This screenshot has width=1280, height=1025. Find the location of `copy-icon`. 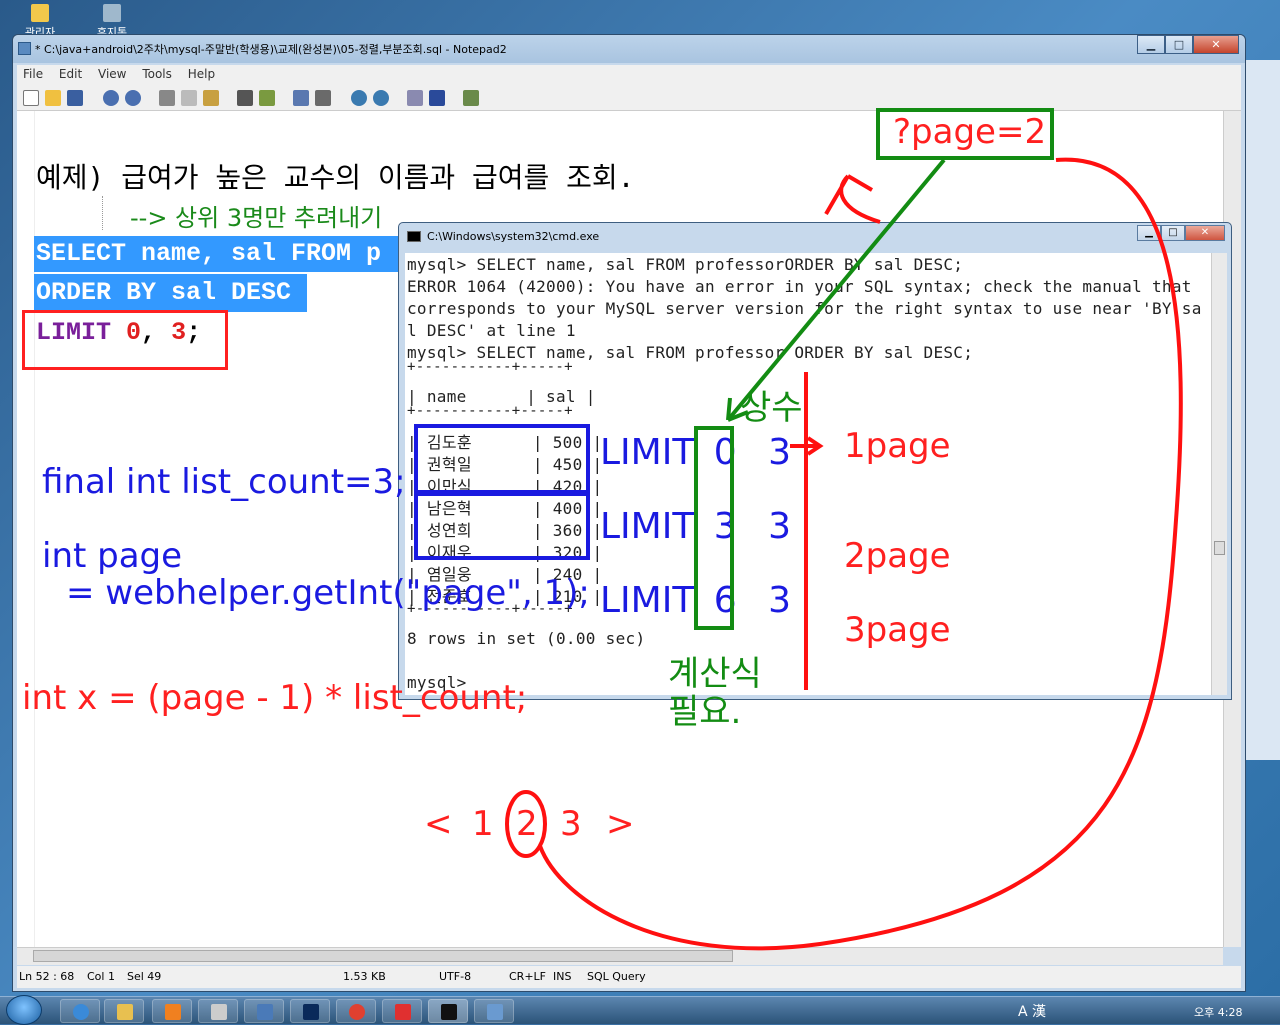

copy-icon is located at coordinates (189, 98).